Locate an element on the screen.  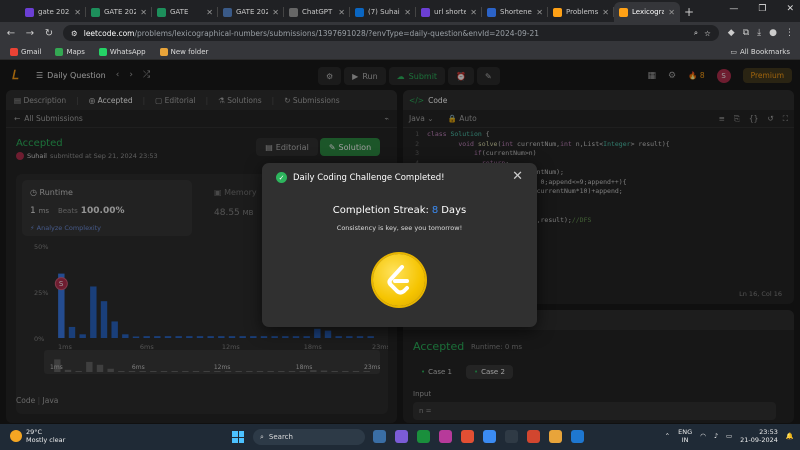
tab-title: Lexicograp is located at coordinates (648, 12).